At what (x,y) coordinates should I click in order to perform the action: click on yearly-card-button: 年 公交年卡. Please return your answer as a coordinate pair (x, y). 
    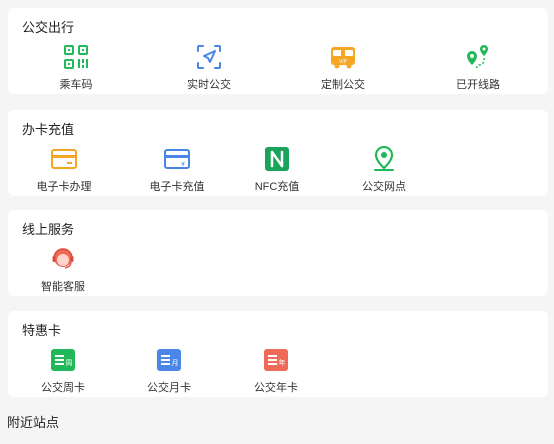
    Looking at the image, I should click on (276, 371).